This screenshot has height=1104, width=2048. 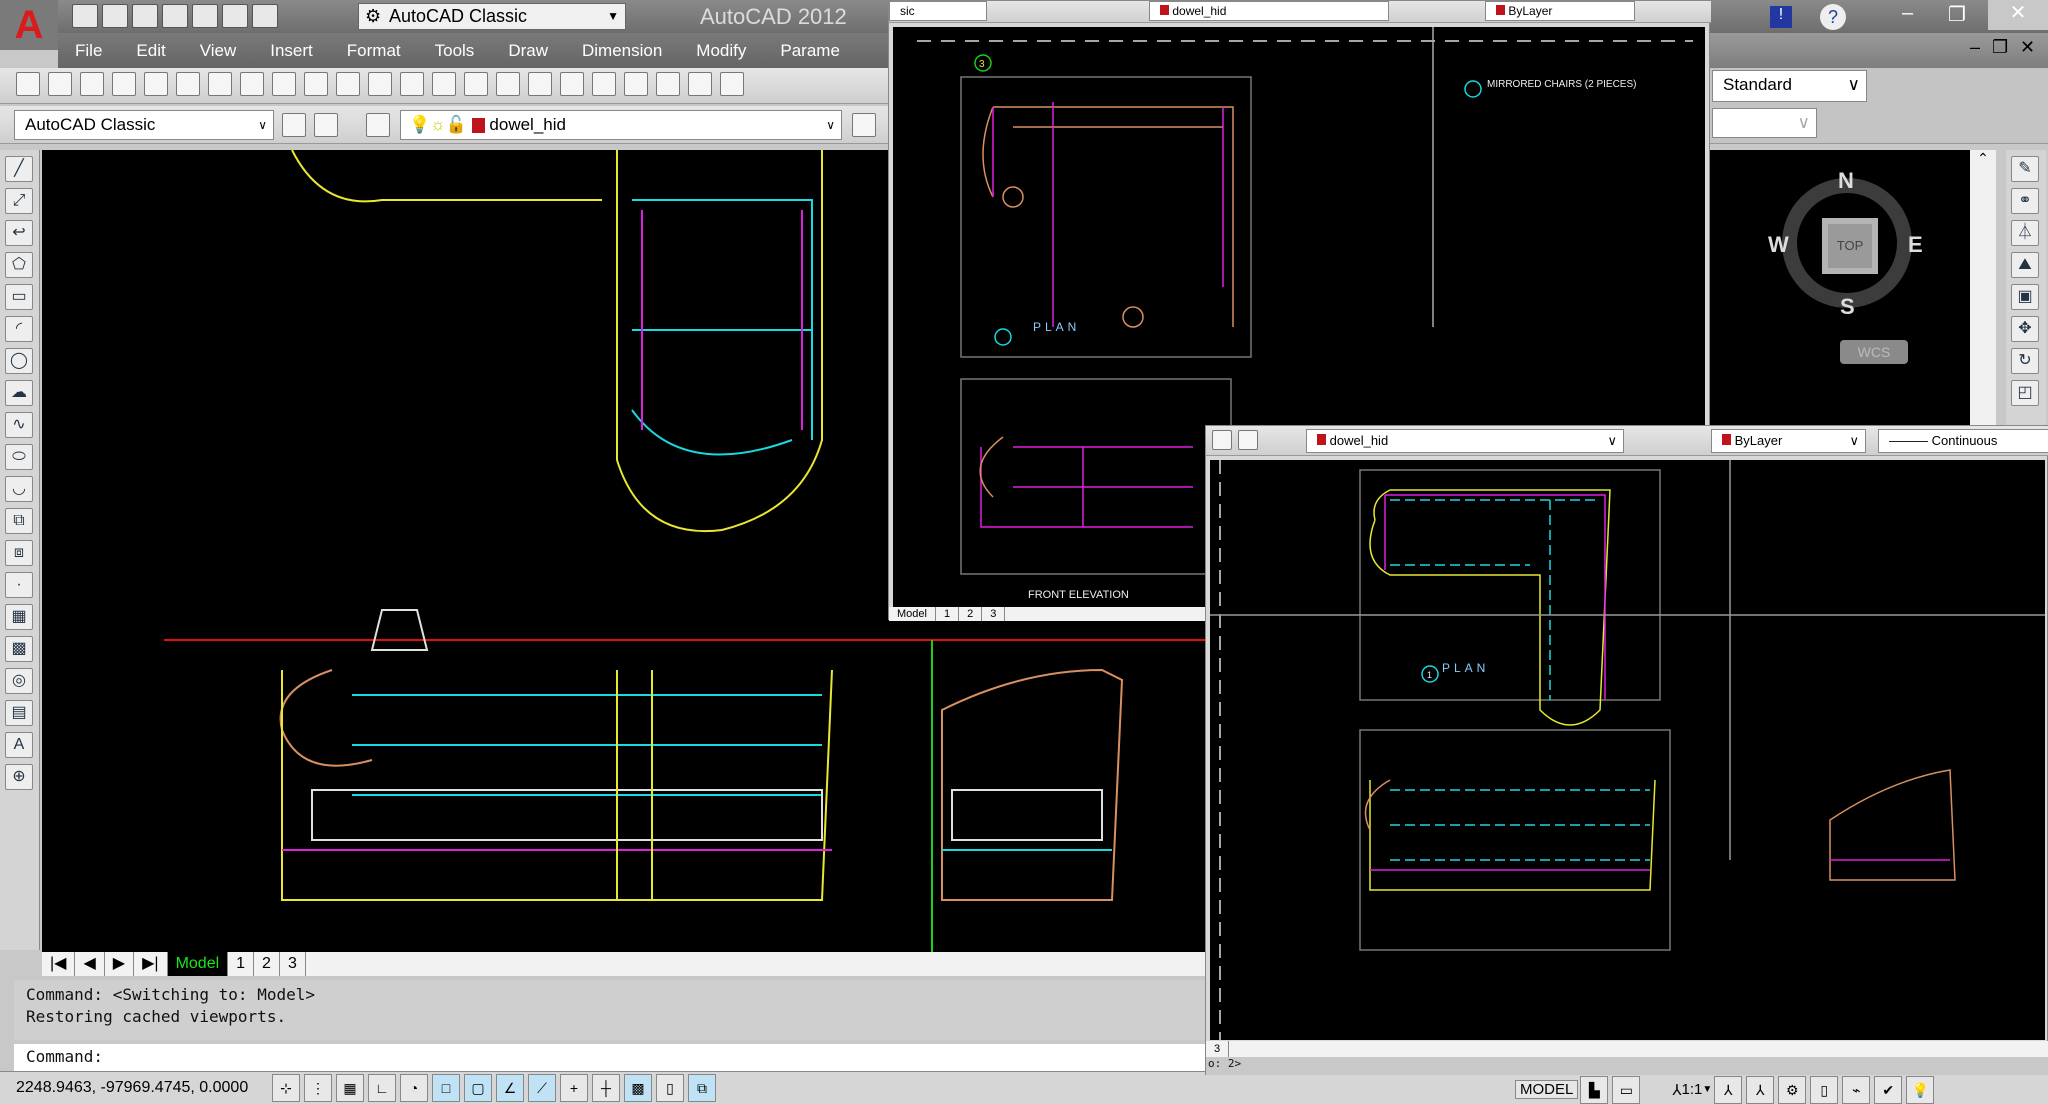 I want to click on copy-icon, so click(x=284, y=84).